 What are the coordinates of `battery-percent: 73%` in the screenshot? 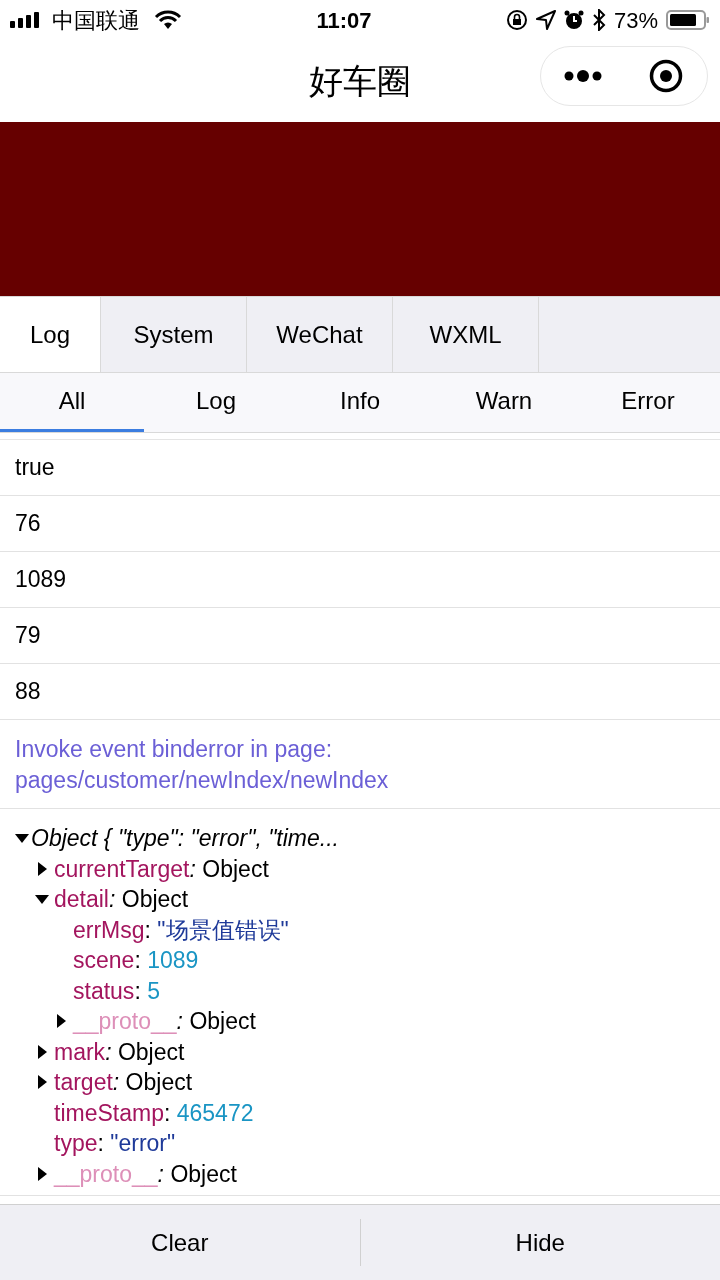 It's located at (635, 20).